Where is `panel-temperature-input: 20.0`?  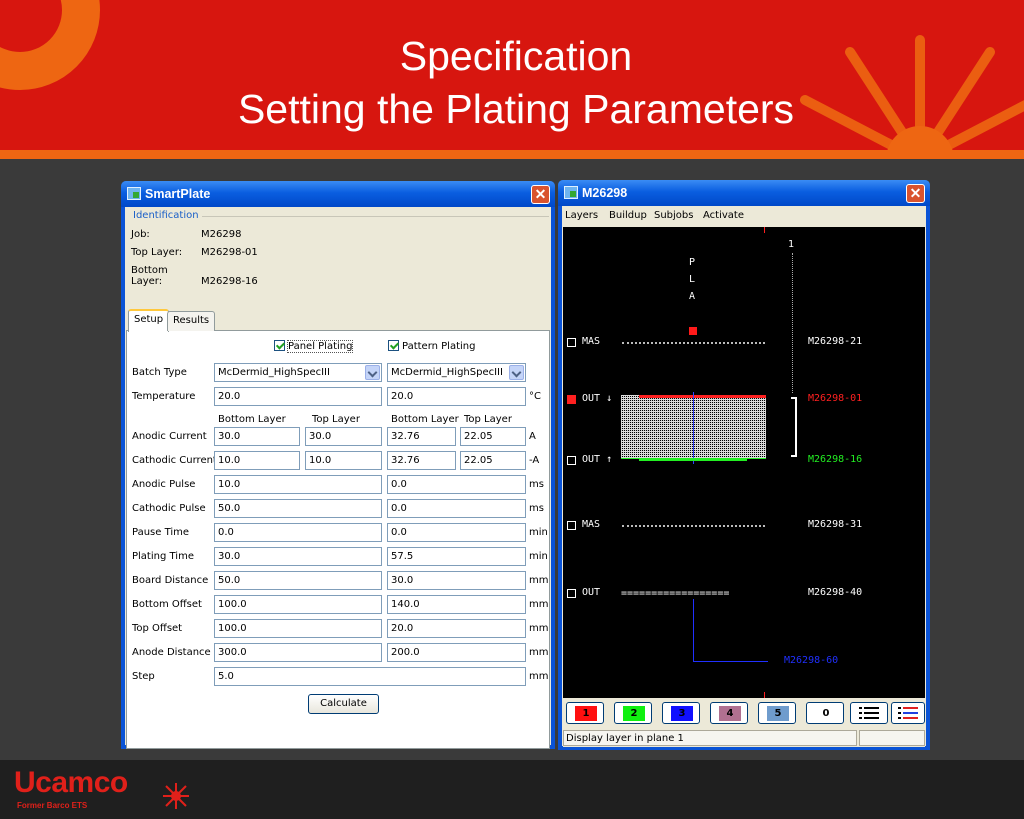 panel-temperature-input: 20.0 is located at coordinates (298, 396).